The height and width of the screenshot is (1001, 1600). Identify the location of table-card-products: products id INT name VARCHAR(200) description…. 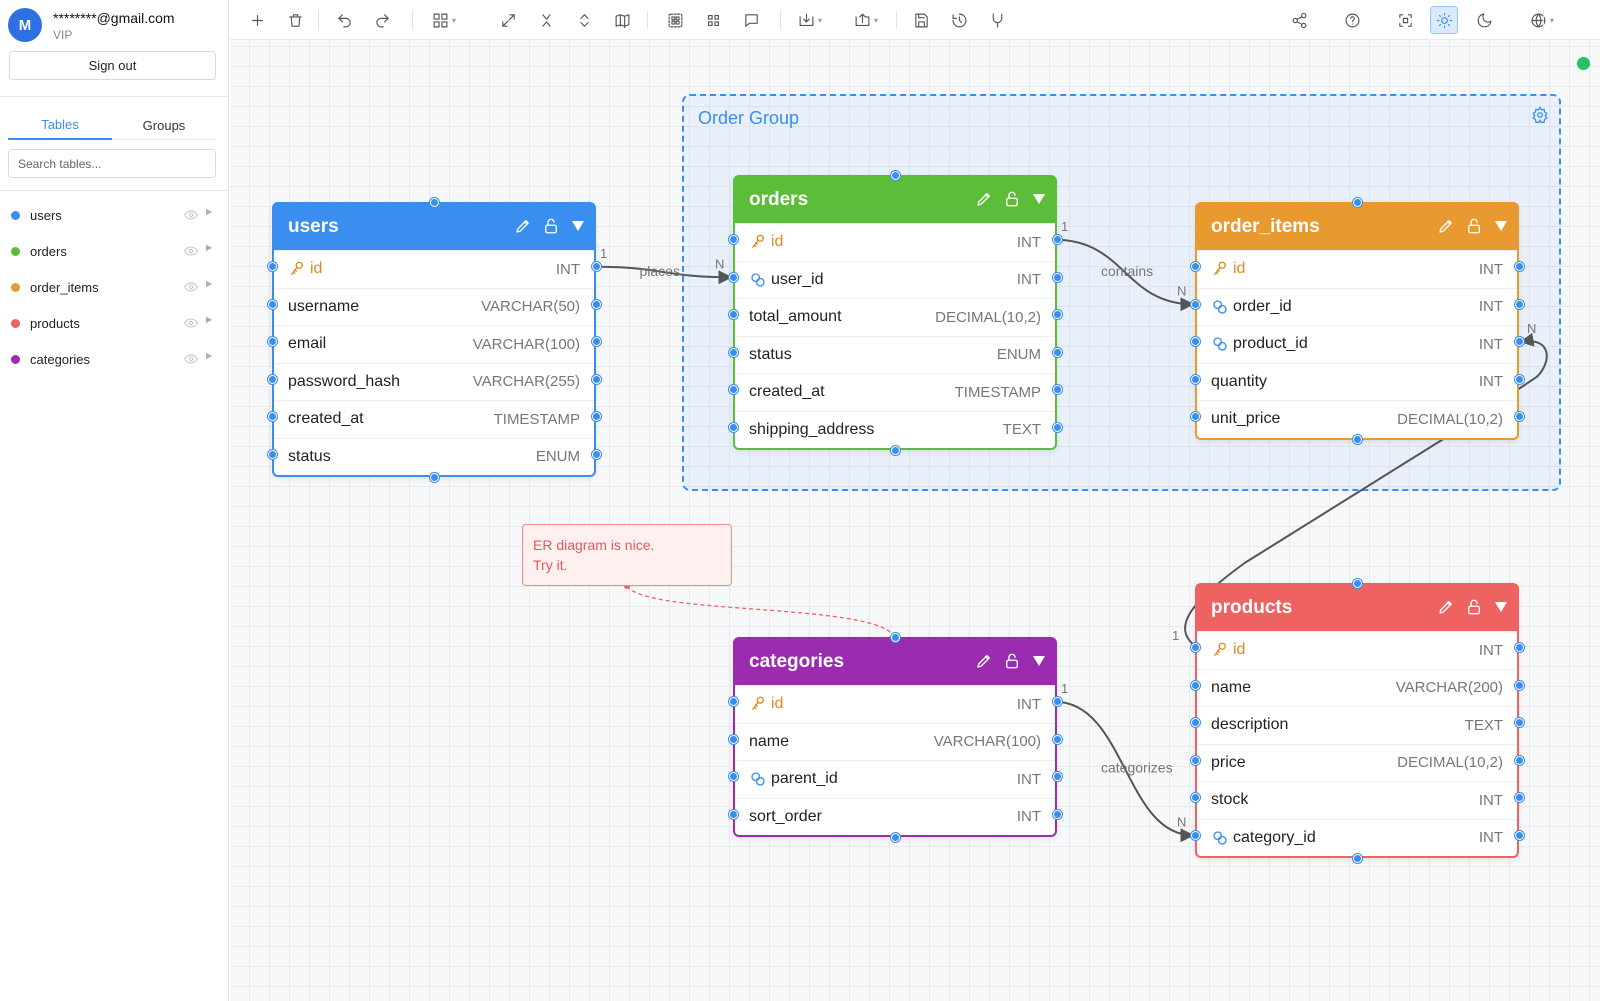
(1357, 720).